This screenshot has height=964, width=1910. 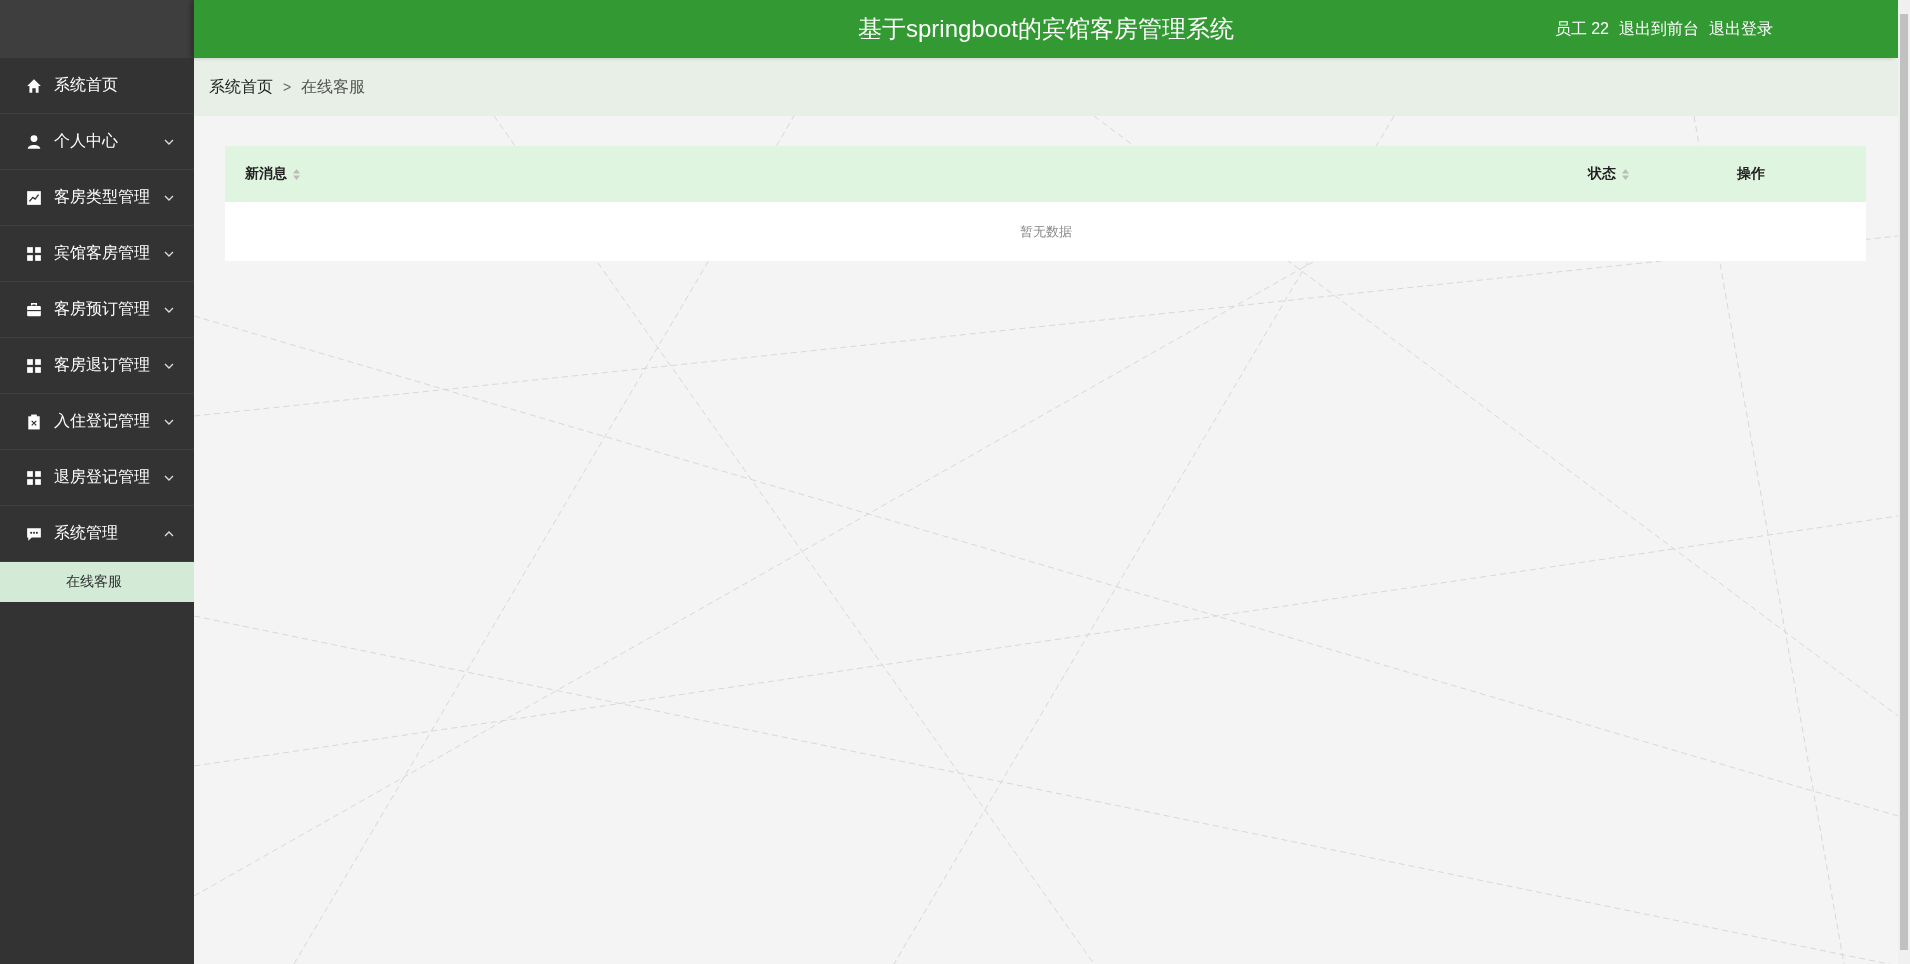 I want to click on header-link: 退出登录, so click(x=1741, y=29).